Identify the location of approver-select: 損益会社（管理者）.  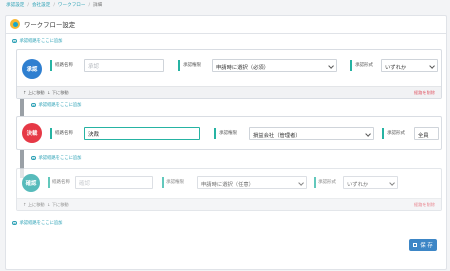
(311, 133).